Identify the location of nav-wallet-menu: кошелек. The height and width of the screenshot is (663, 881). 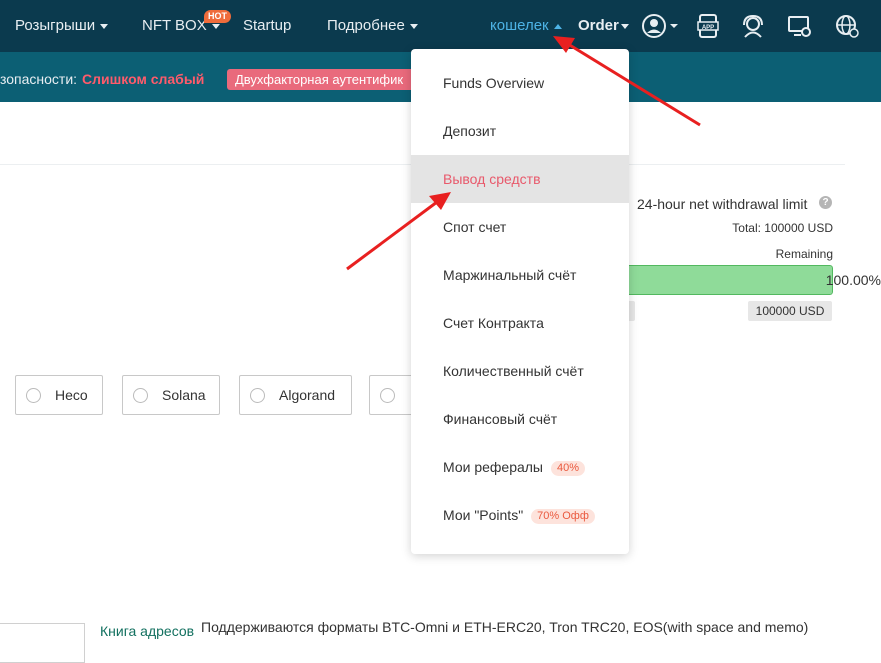
(526, 26).